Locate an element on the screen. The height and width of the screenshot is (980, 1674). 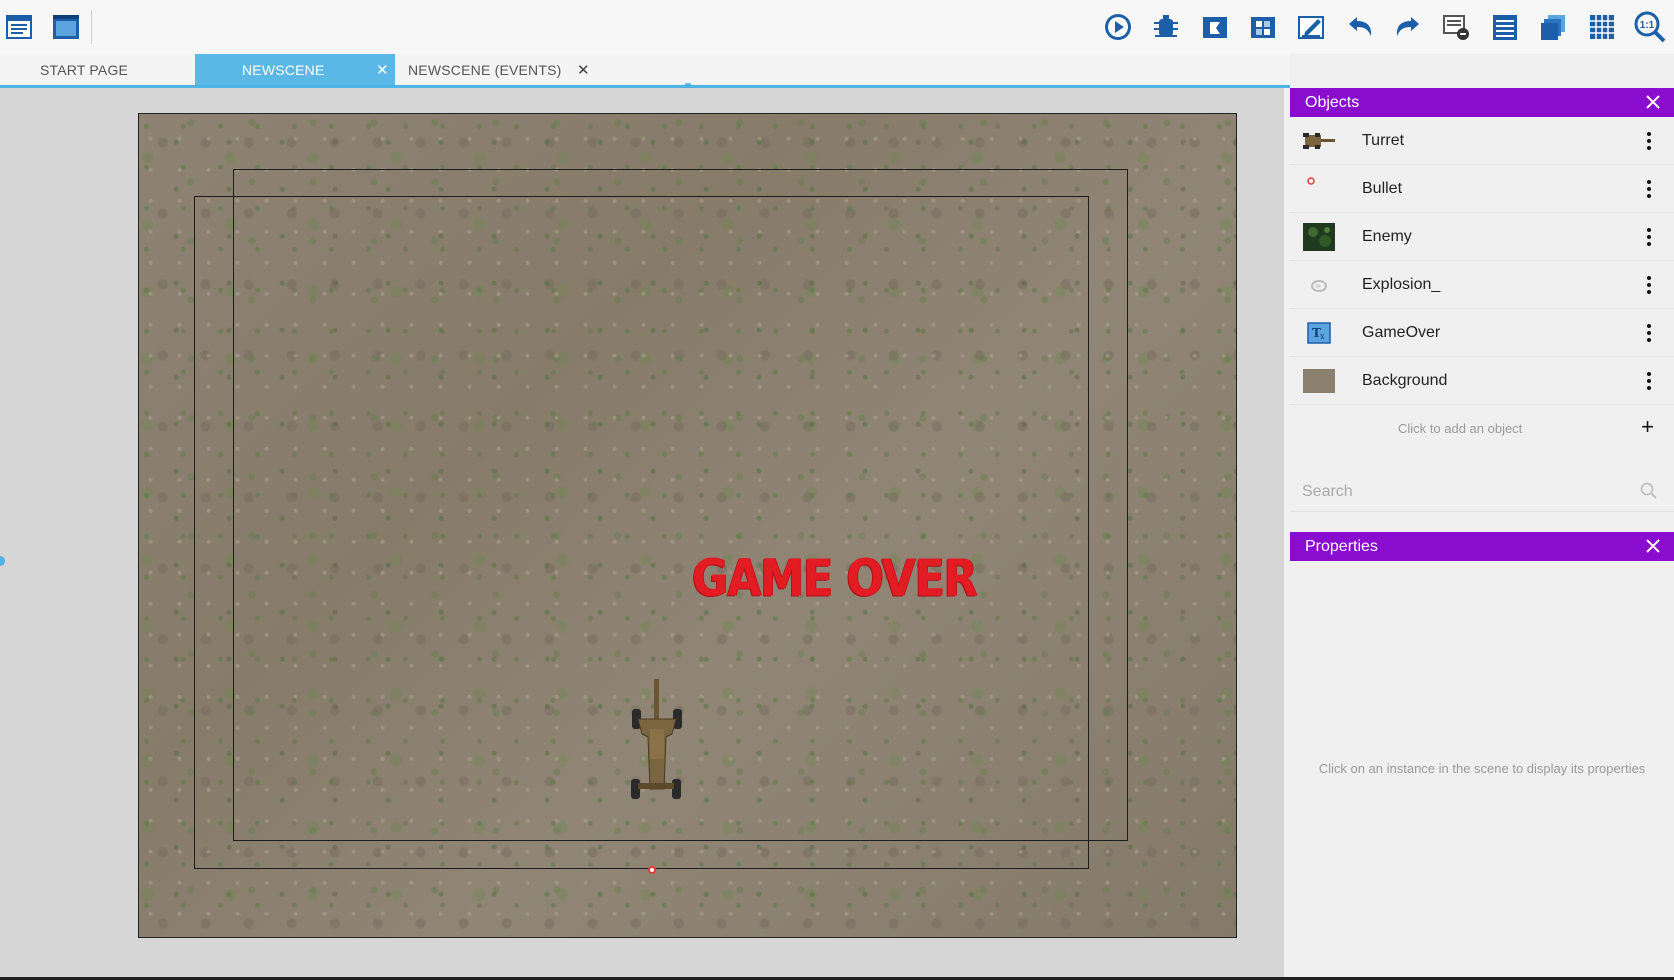
add-object-row: Click to add an object + is located at coordinates (1482, 428).